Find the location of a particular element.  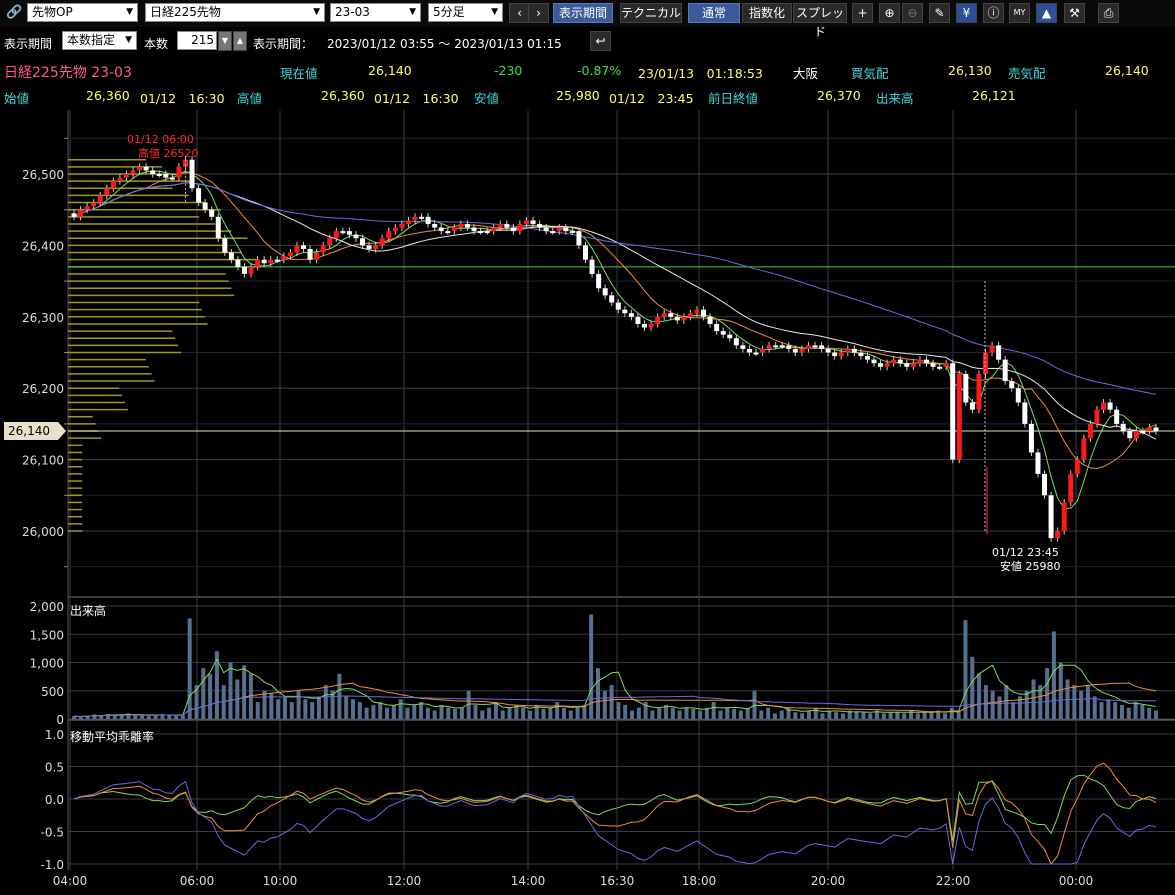

symbol-select: 日経225先物 ▼ is located at coordinates (235, 12).